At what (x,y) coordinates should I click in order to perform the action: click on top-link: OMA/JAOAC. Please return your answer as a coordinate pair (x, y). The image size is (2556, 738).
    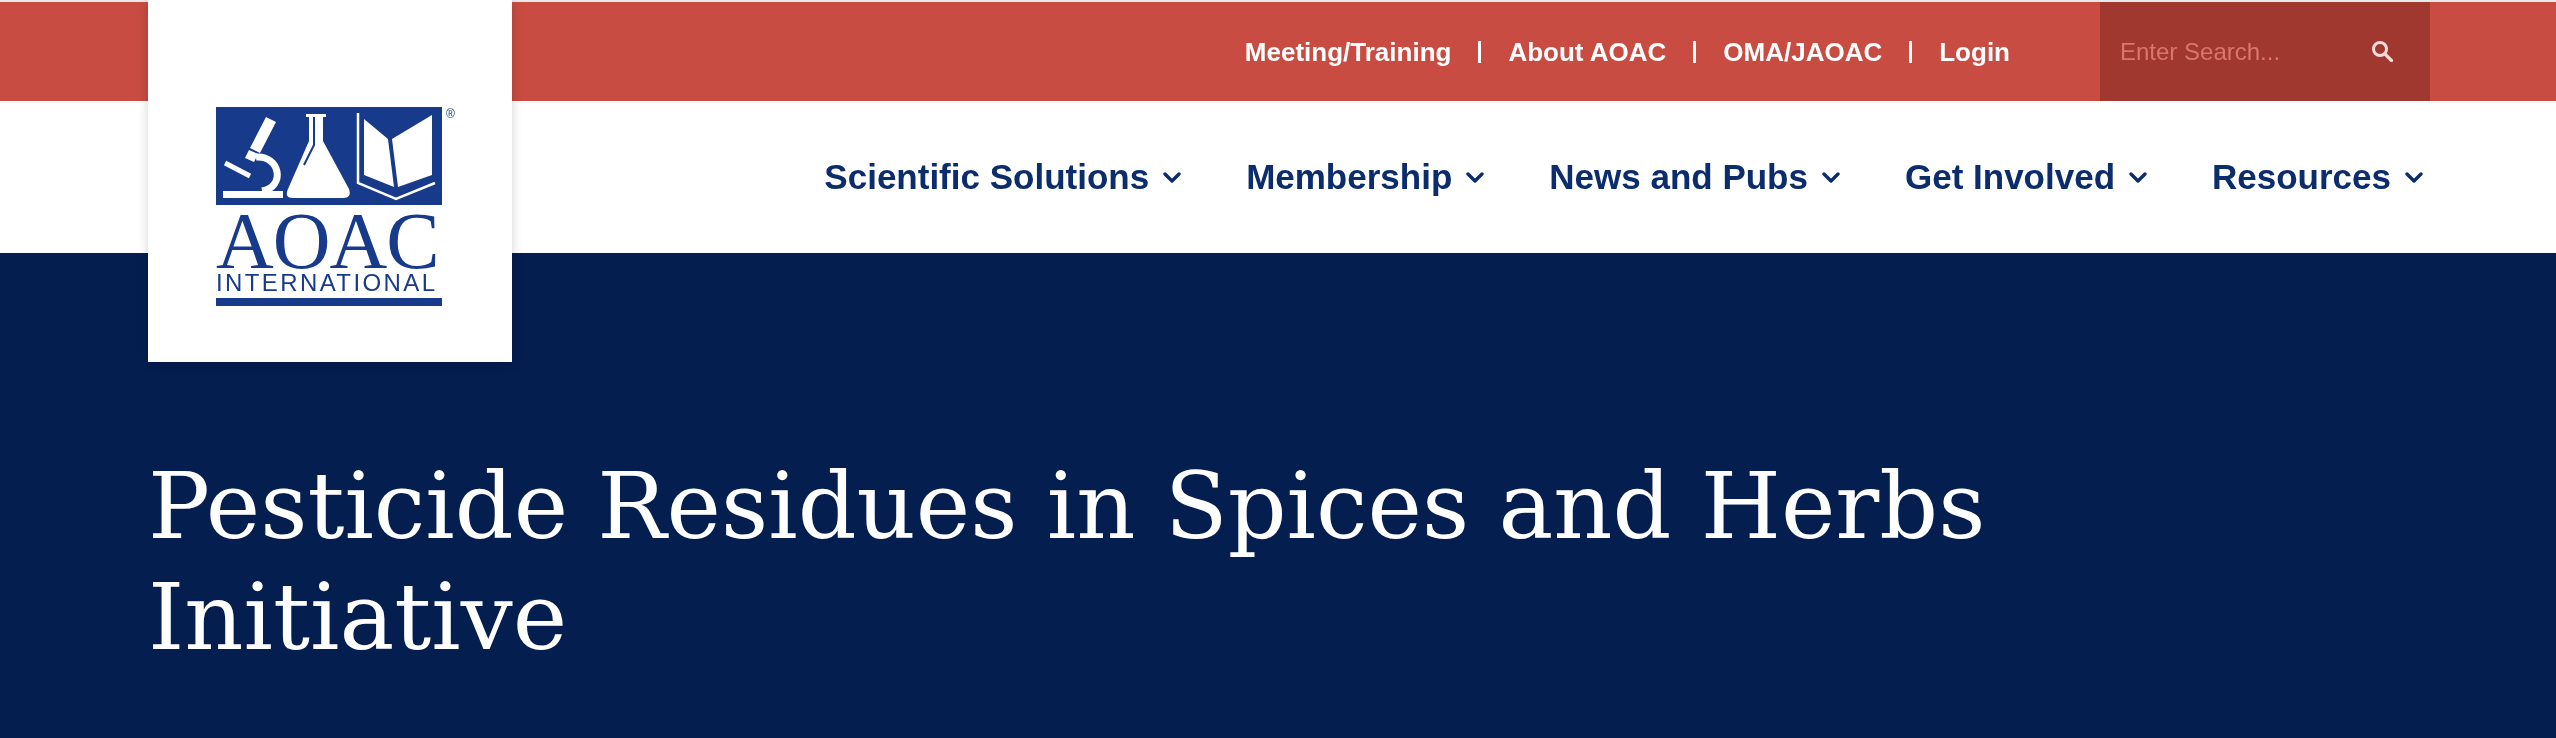
    Looking at the image, I should click on (1803, 51).